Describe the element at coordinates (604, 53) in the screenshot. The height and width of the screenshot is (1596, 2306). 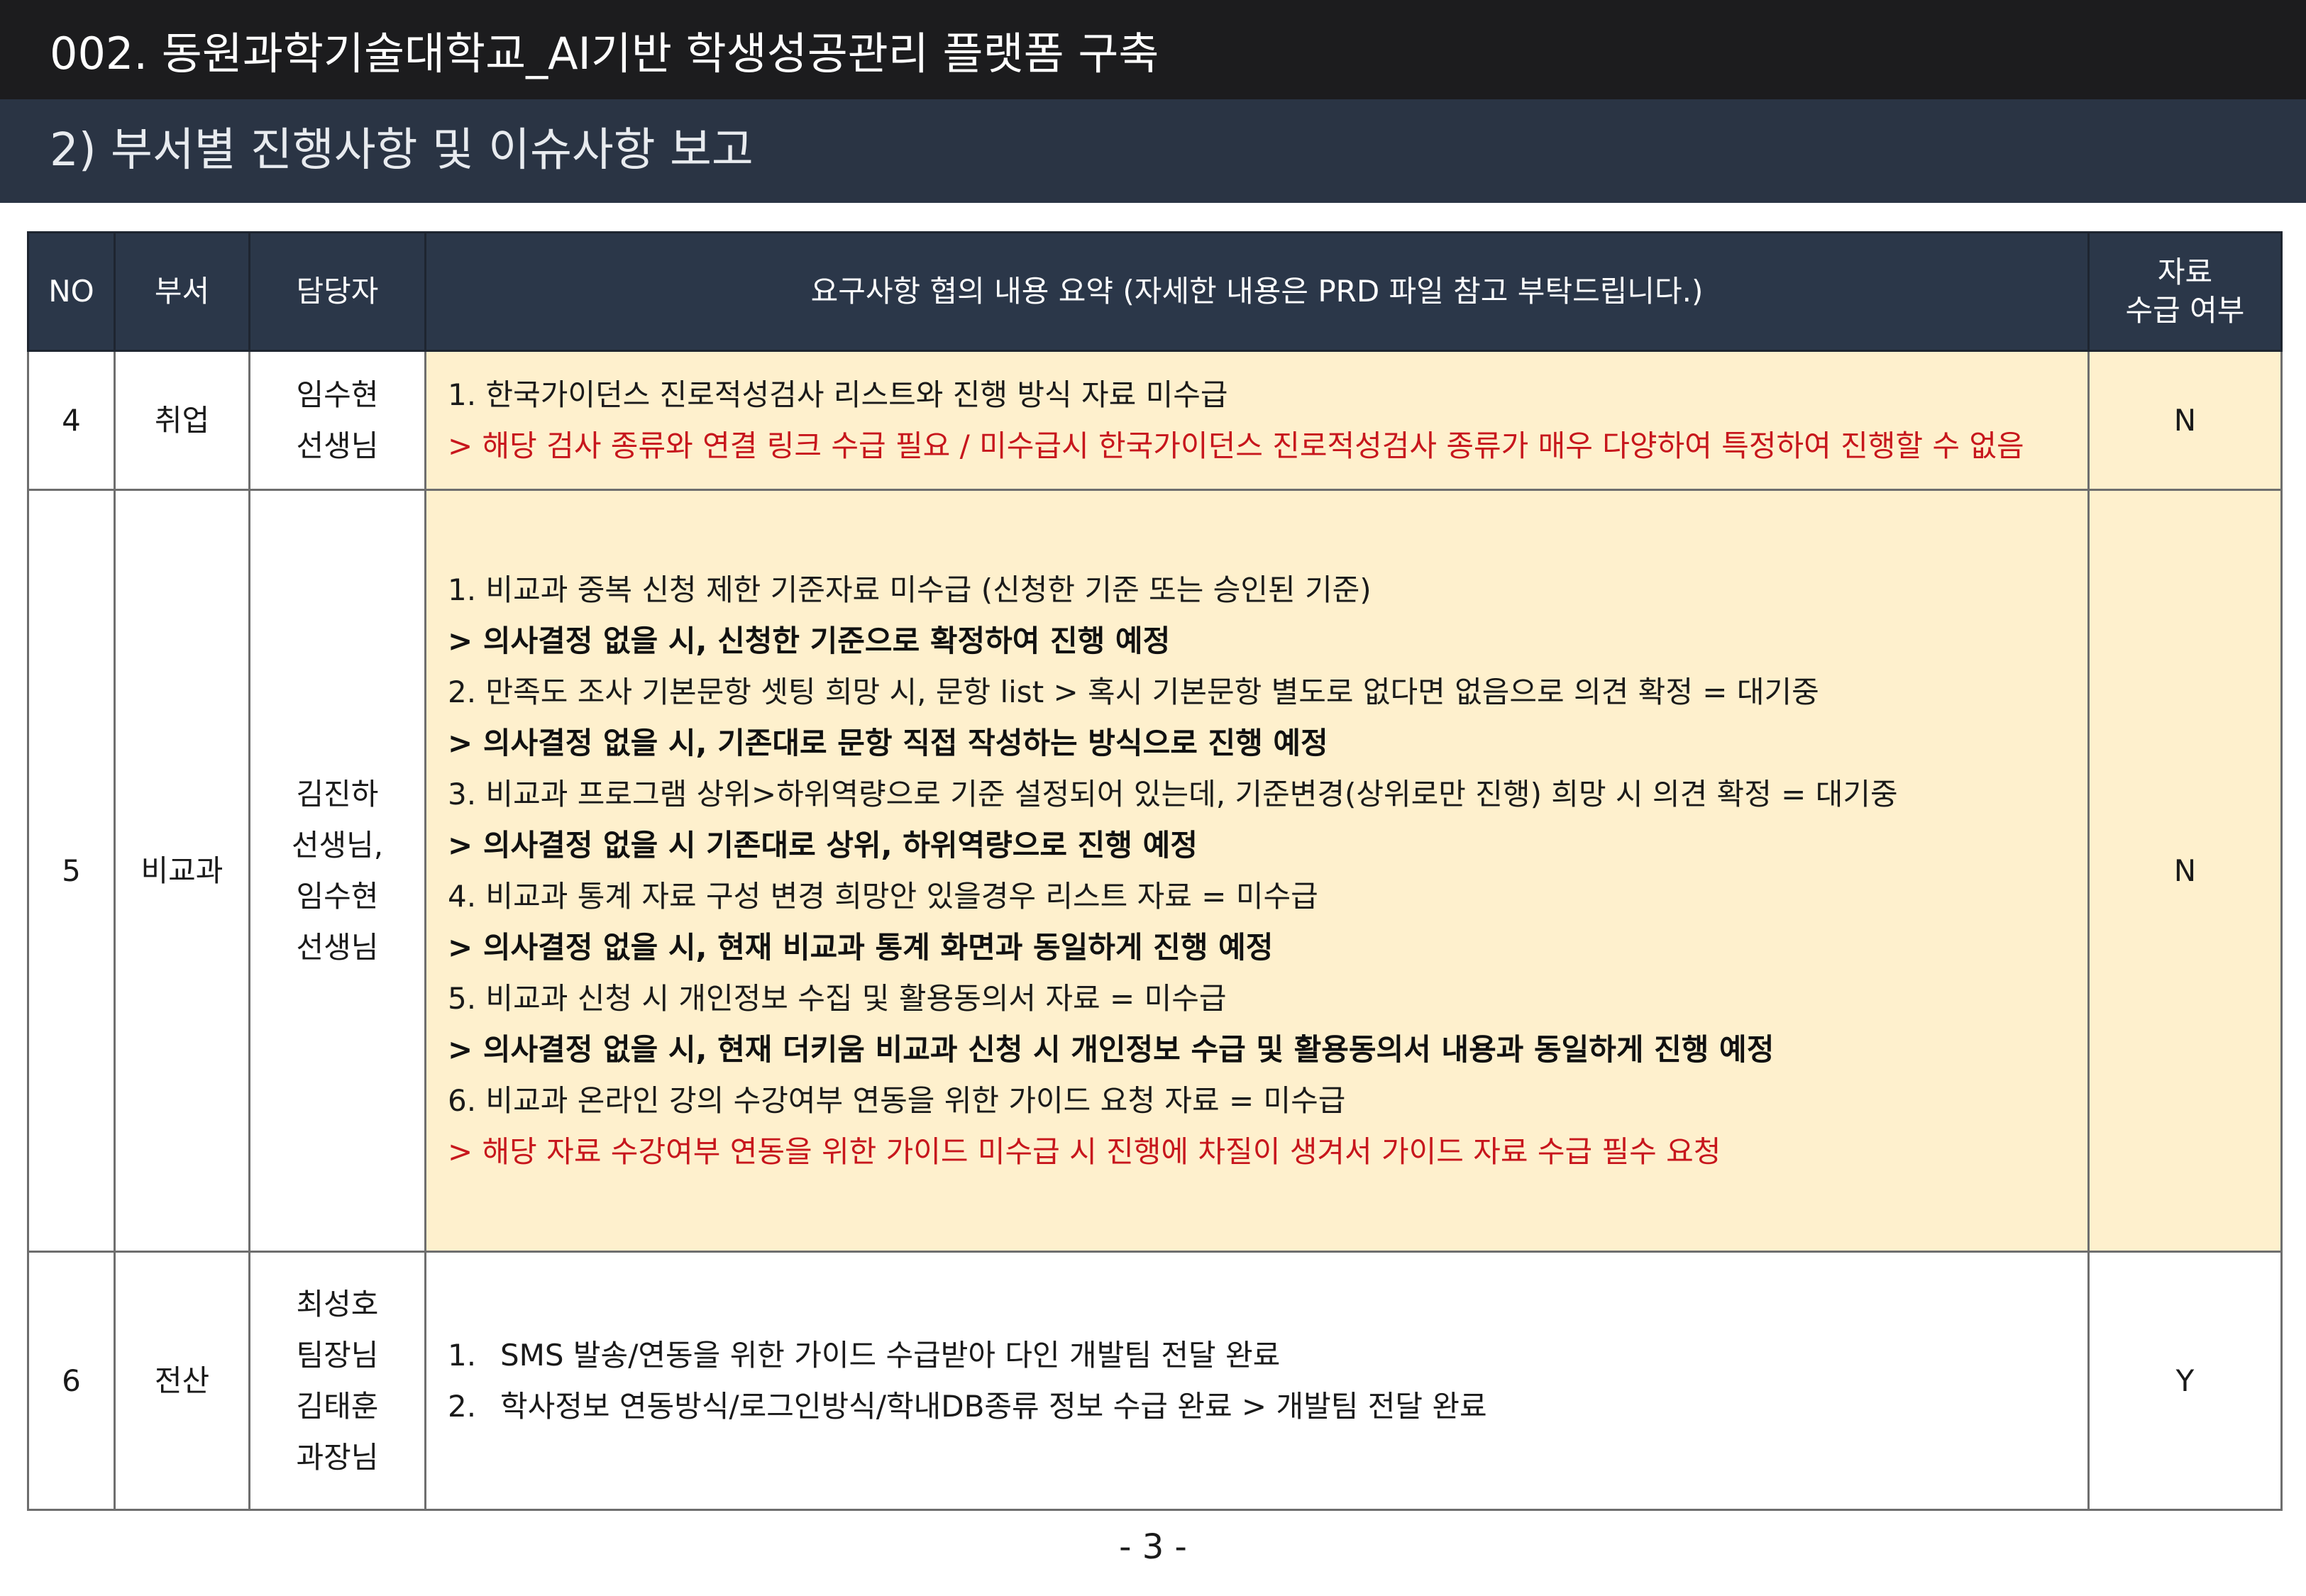
I see `page-title: 002. 동원과학기술대학교_AI기반 학생성공관리 플랫폼 구축` at that location.